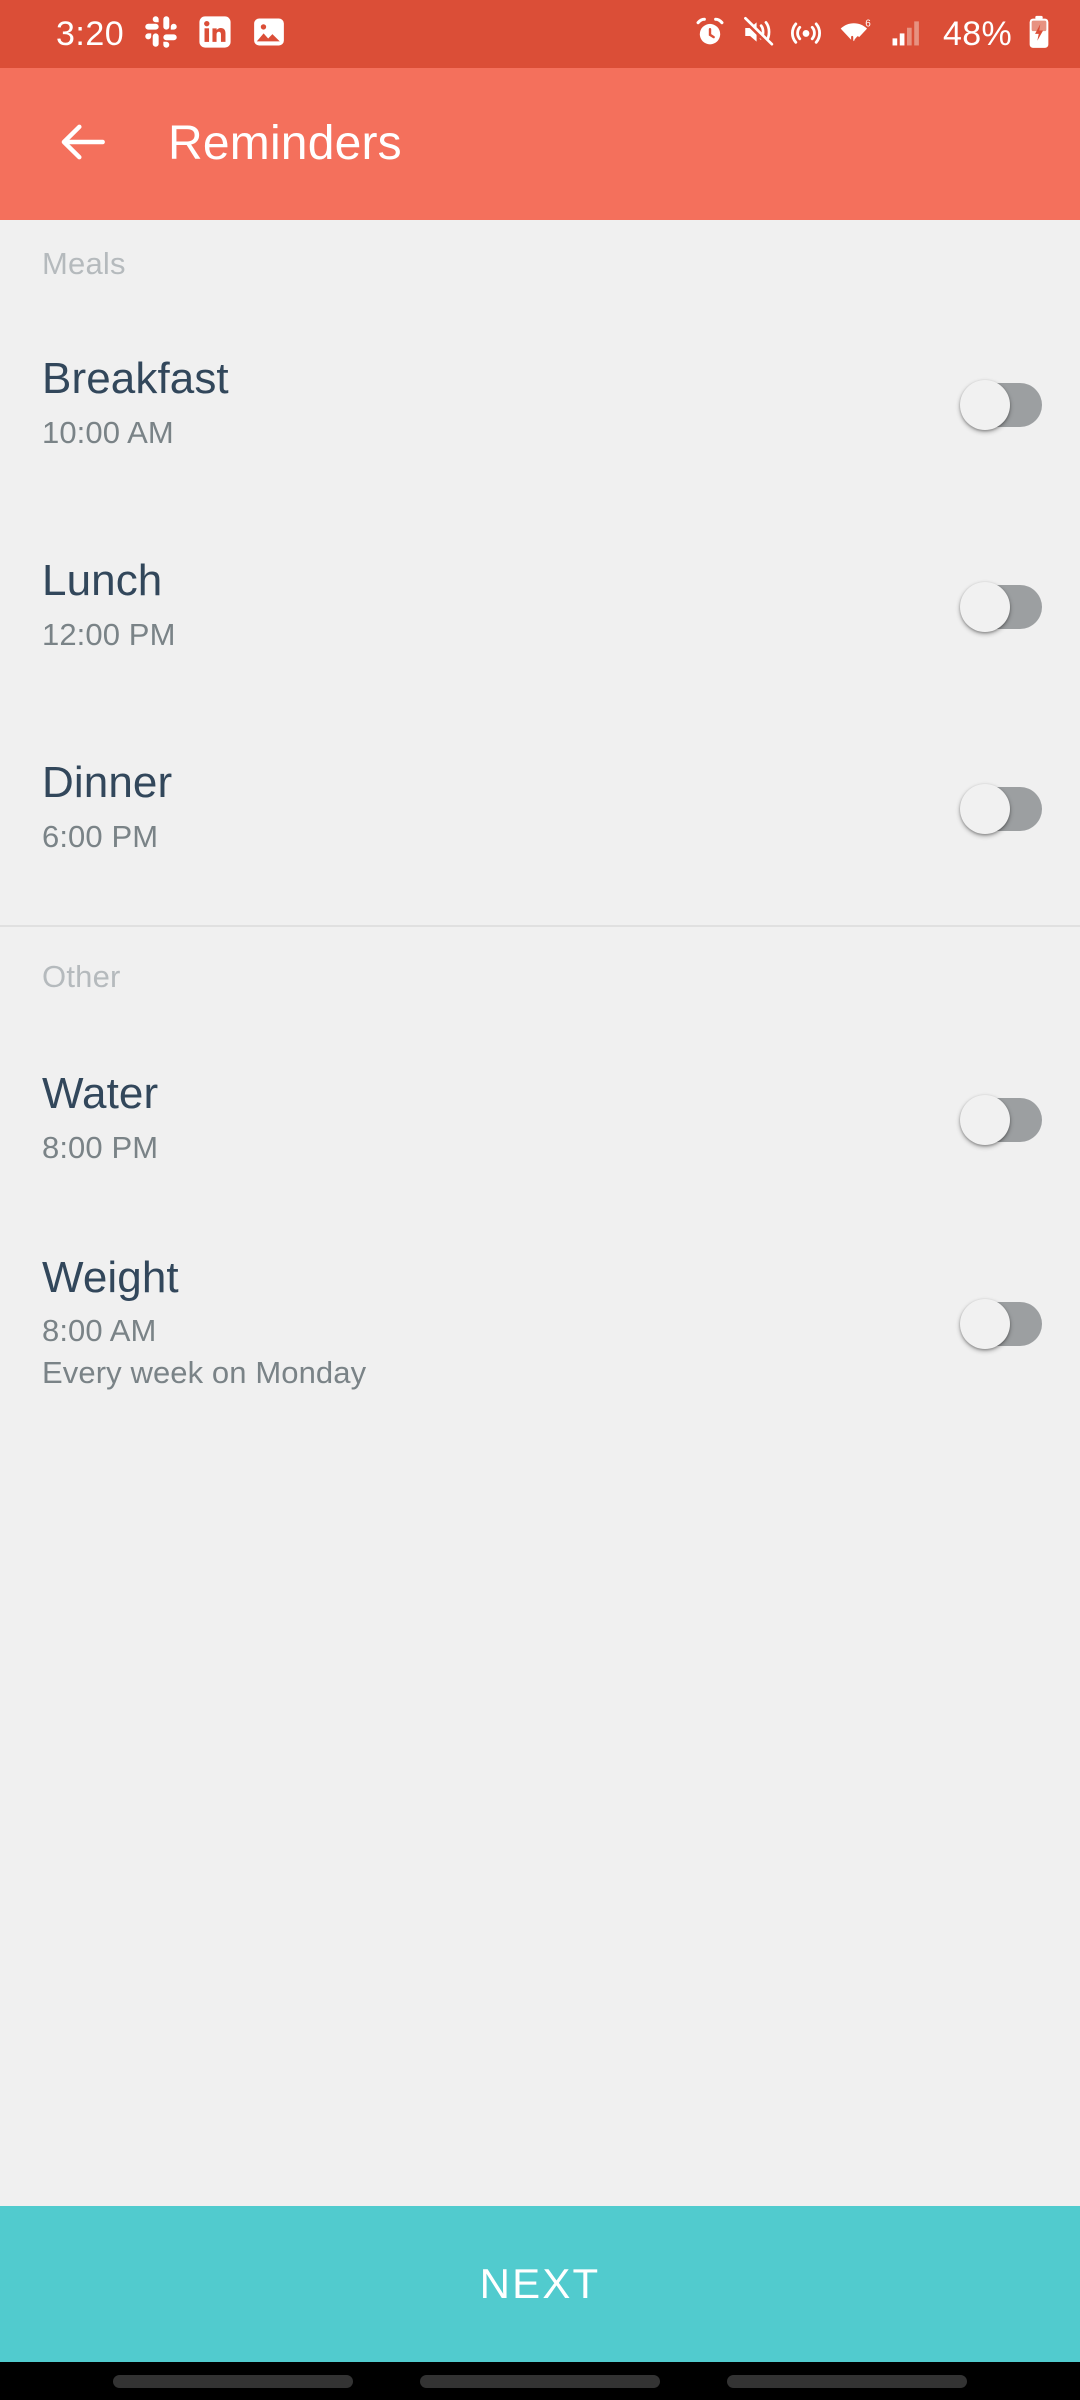 The width and height of the screenshot is (1080, 2400). I want to click on reminder-text-breakfast: Breakfast 10:00 AM, so click(135, 404).